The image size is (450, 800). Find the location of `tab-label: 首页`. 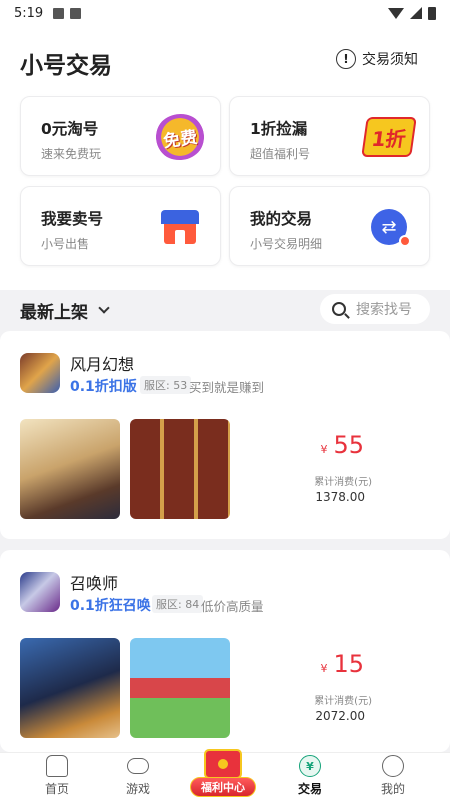

tab-label: 首页 is located at coordinates (56, 789).